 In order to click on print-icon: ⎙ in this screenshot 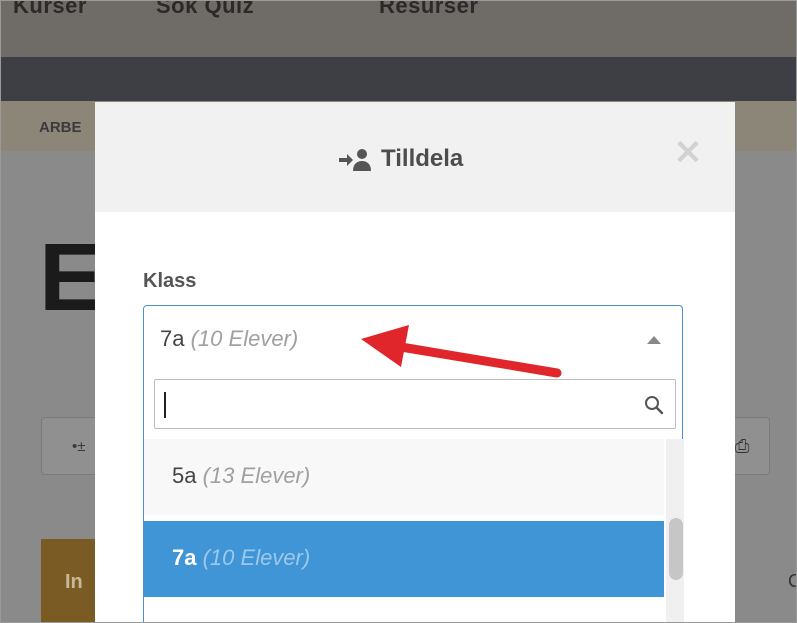, I will do `click(742, 446)`.